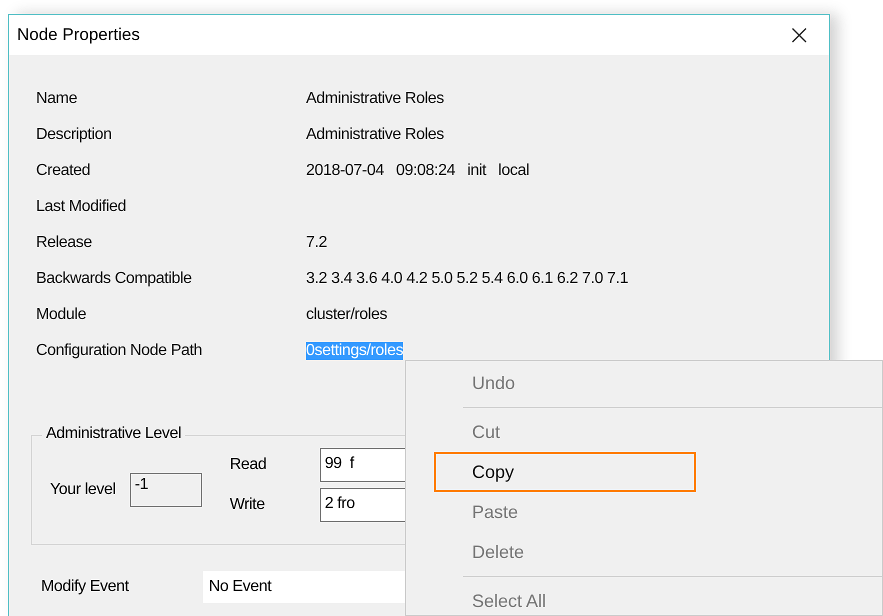 This screenshot has width=883, height=616. Describe the element at coordinates (114, 279) in the screenshot. I see `property-label: Backwards Compatible` at that location.